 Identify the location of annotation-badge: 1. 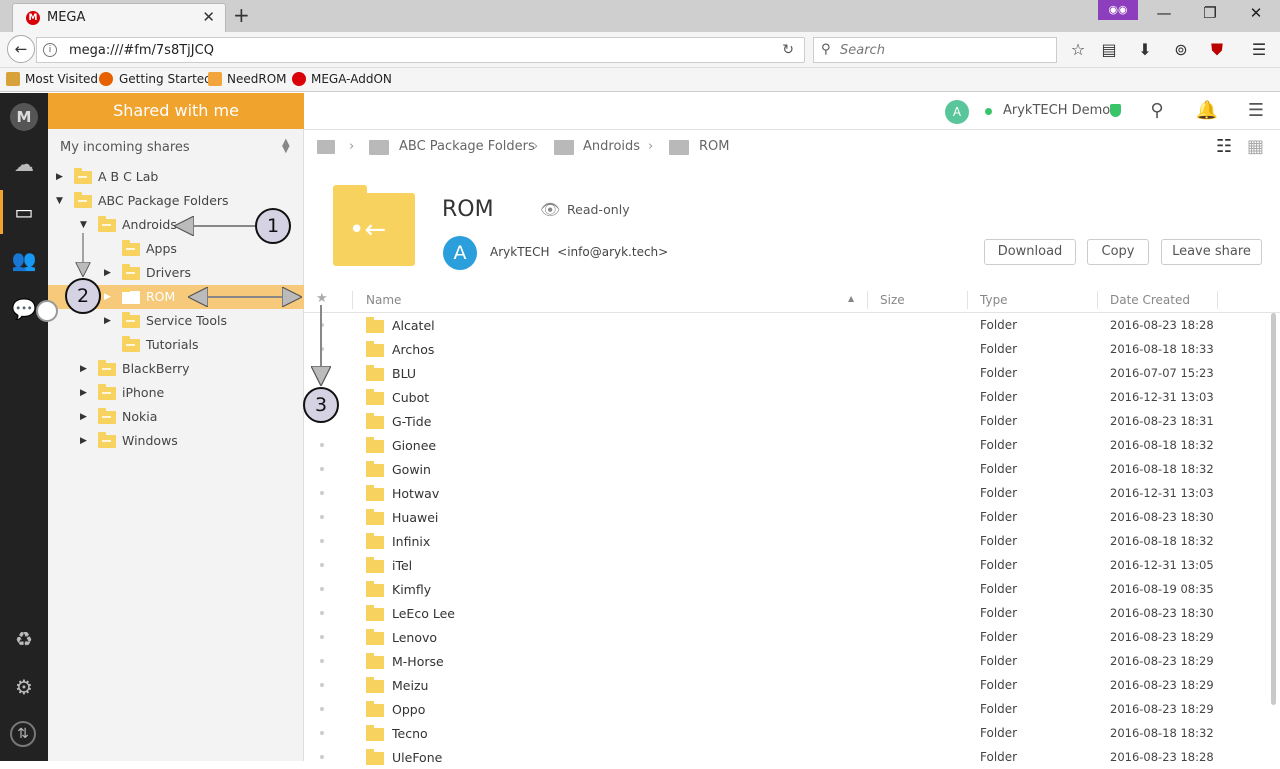
(273, 226).